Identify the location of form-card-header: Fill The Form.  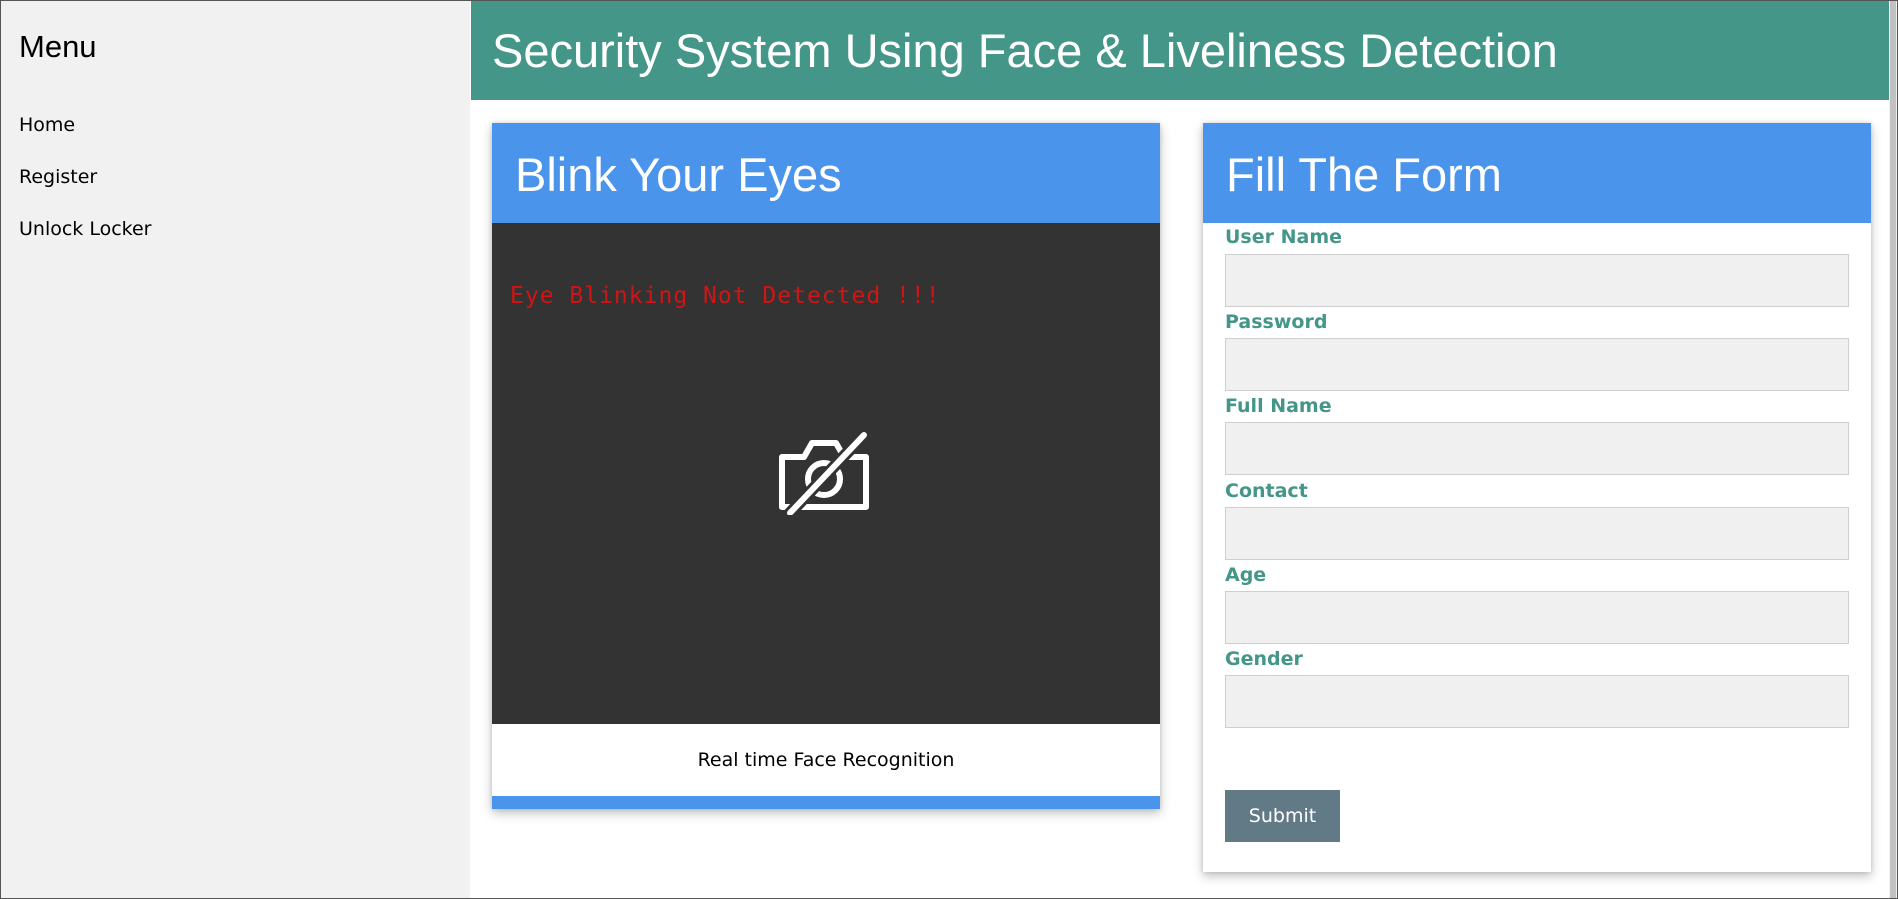
(1537, 173).